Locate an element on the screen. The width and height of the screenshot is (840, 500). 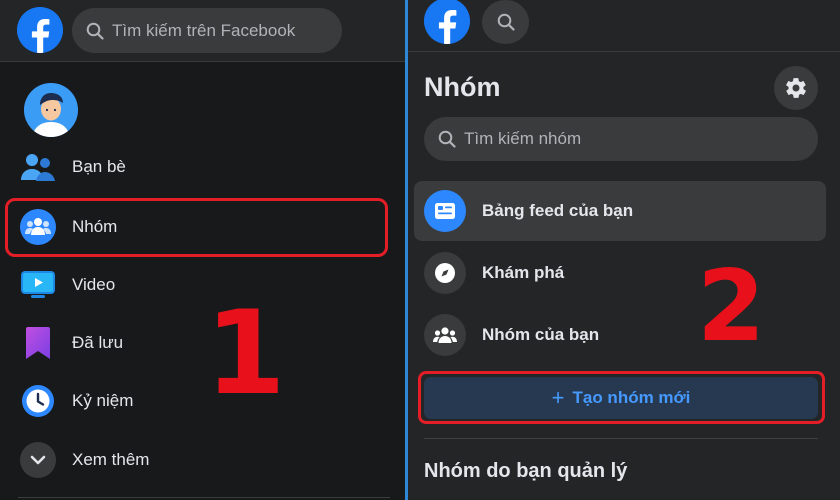
search-button is located at coordinates (505, 22).